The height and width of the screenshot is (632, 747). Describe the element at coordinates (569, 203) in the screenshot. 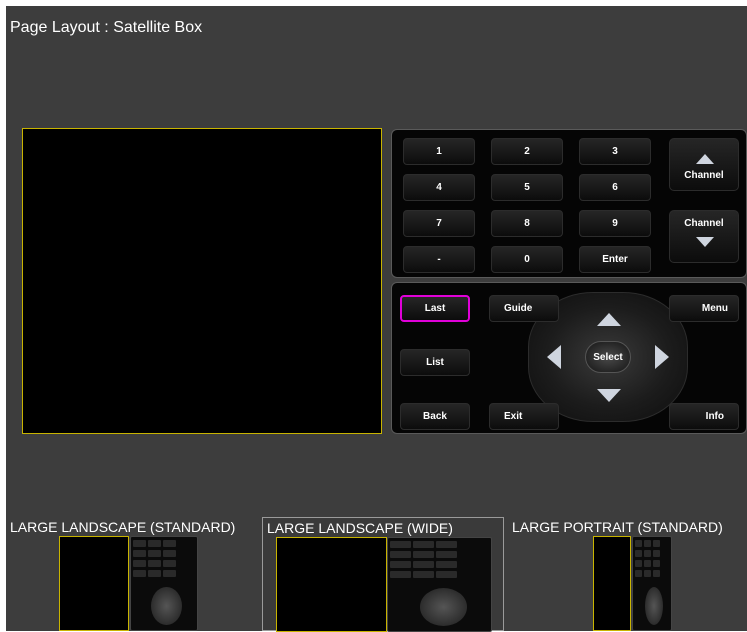

I see `numpad-panel: 1 2 3 4 5 6 7 8 9 -0 Enter Channel Channel` at that location.